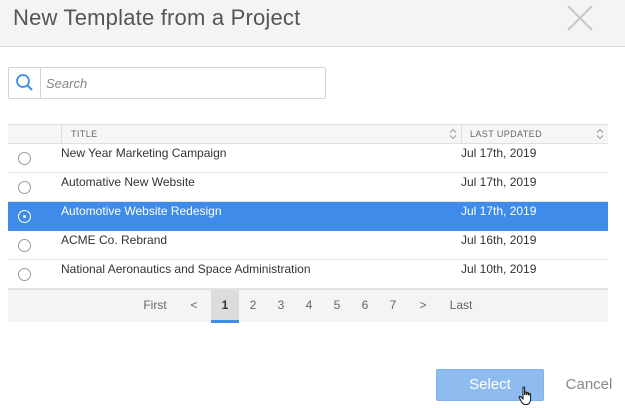 The image size is (625, 408). What do you see at coordinates (499, 269) in the screenshot?
I see `row-last-updated: Jul 10th, 2019` at bounding box center [499, 269].